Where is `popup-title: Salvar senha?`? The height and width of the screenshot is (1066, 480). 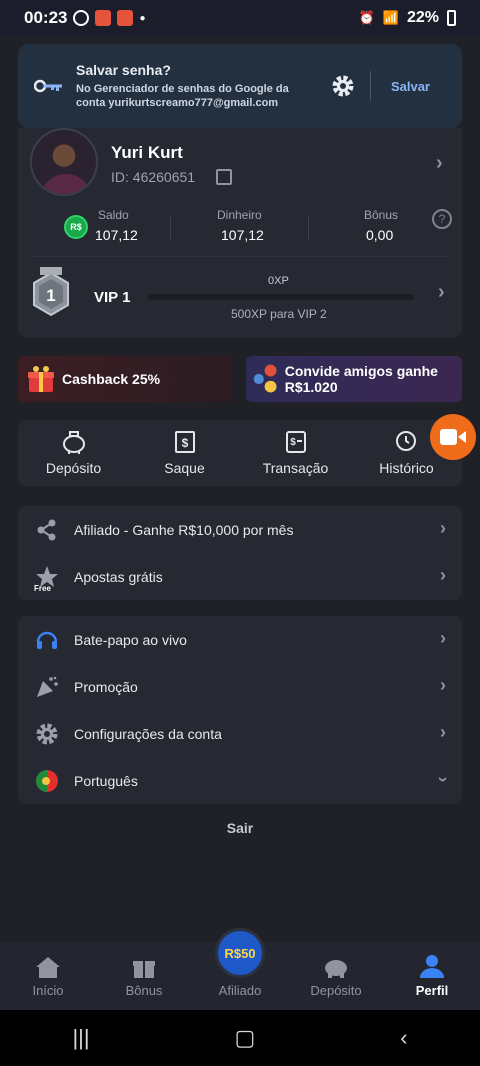
popup-title: Salvar senha? is located at coordinates (123, 70).